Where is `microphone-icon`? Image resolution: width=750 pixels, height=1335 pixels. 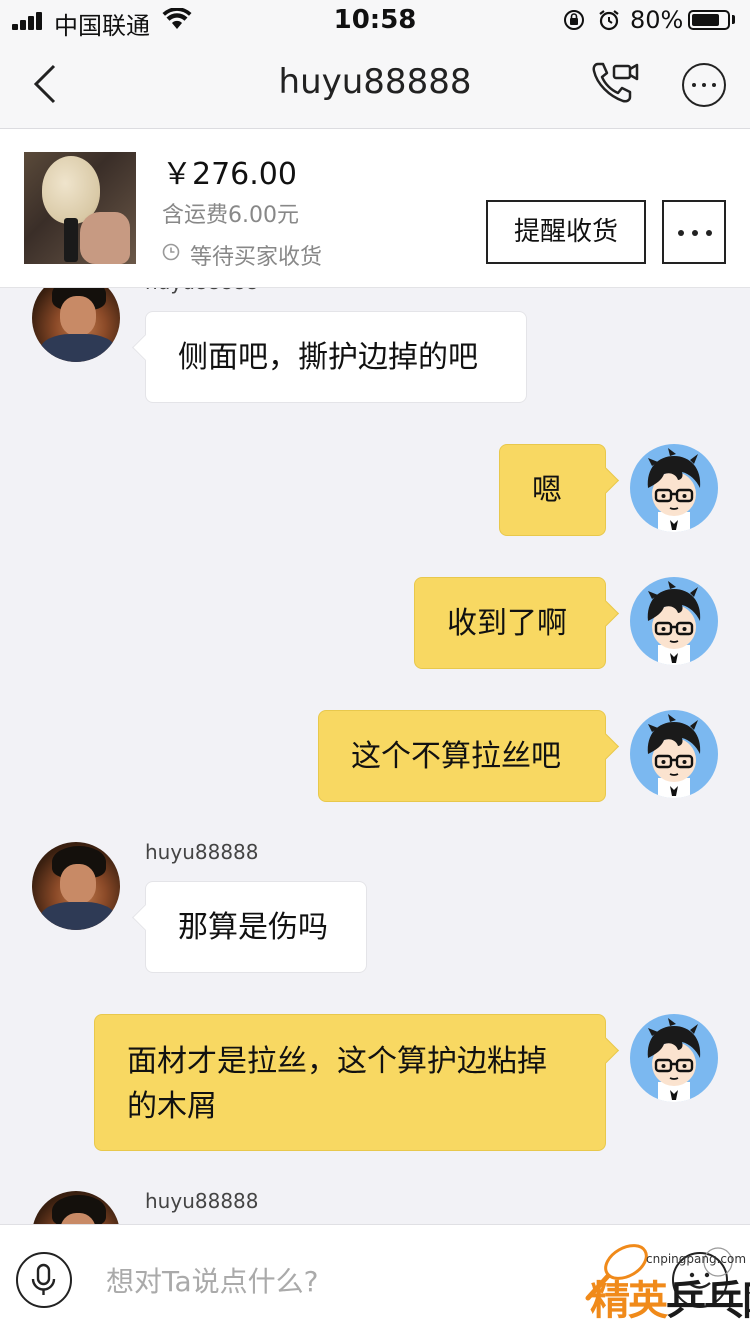 microphone-icon is located at coordinates (44, 1280).